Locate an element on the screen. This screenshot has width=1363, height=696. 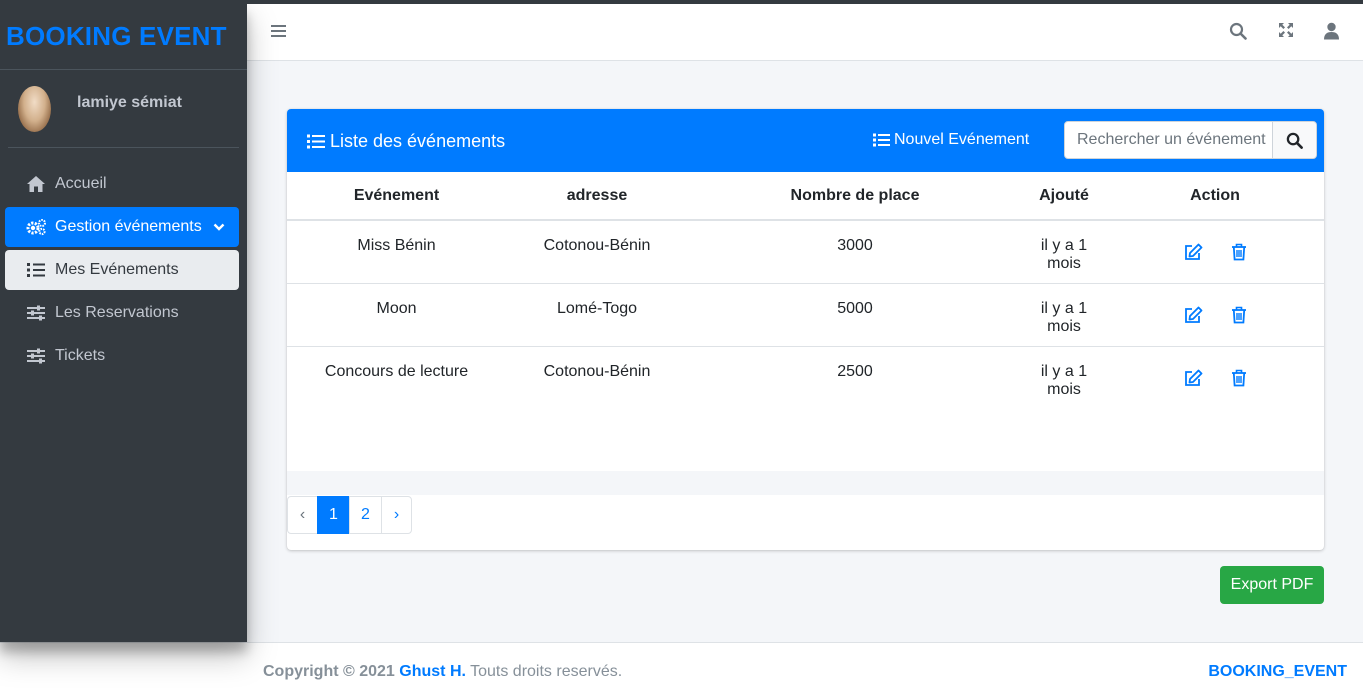
footer-author-link: Ghust H. is located at coordinates (432, 671).